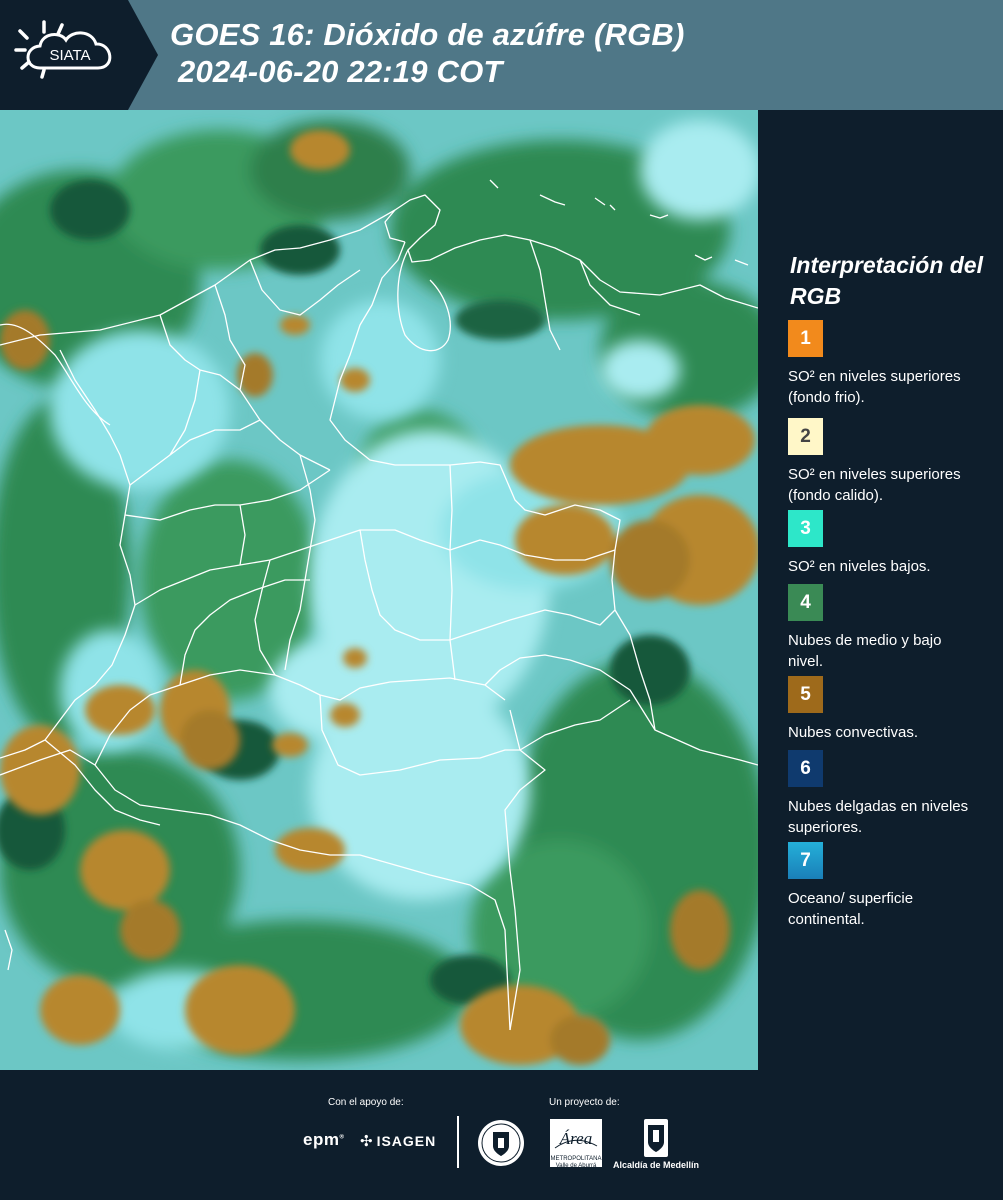 The width and height of the screenshot is (1003, 1200). Describe the element at coordinates (888, 628) in the screenshot. I see `legend-item-4: 4 Nubes de medio y bajo nivel.` at that location.